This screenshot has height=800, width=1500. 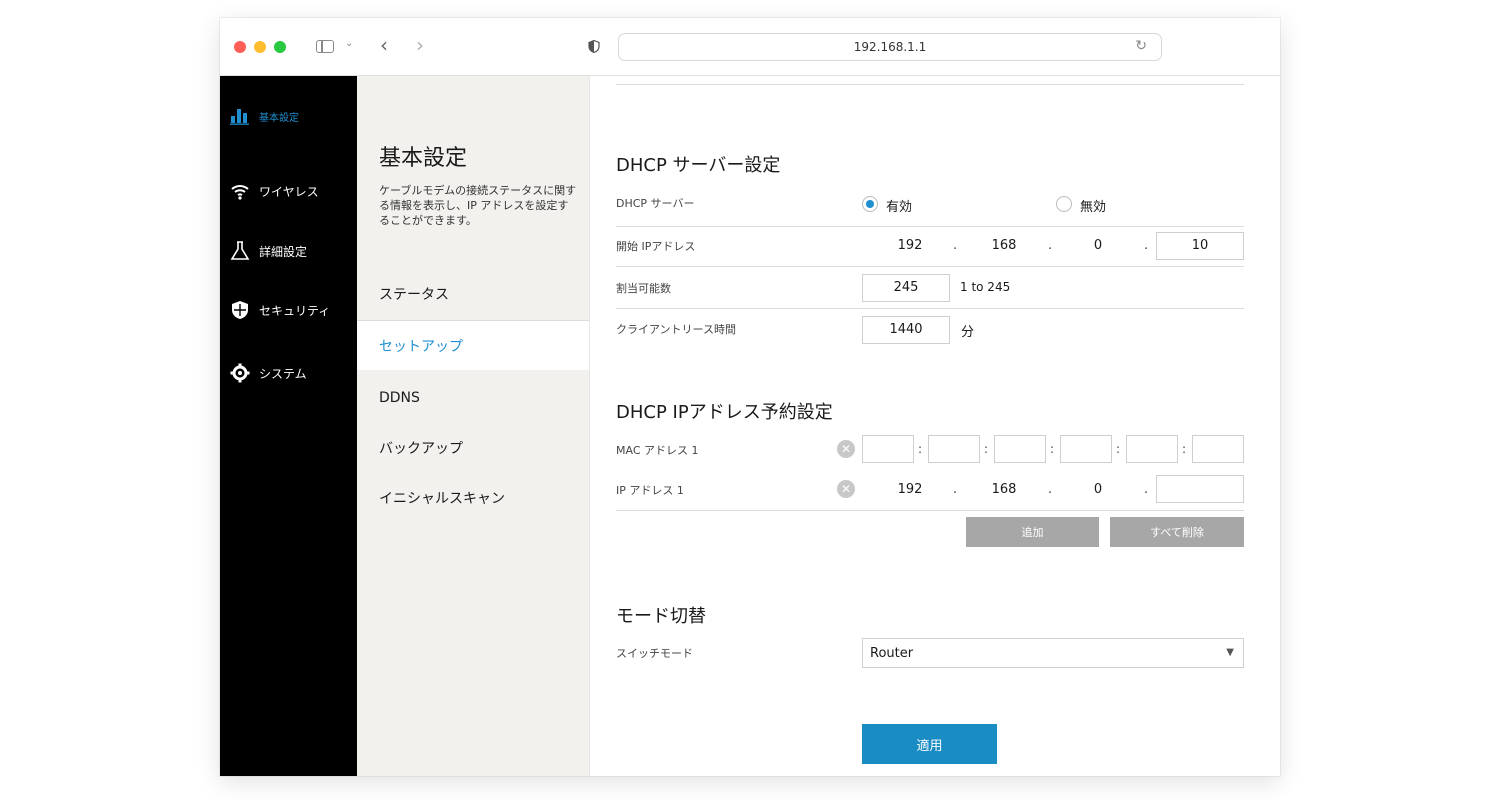 What do you see at coordinates (240, 116) in the screenshot?
I see `bar-chart-icon` at bounding box center [240, 116].